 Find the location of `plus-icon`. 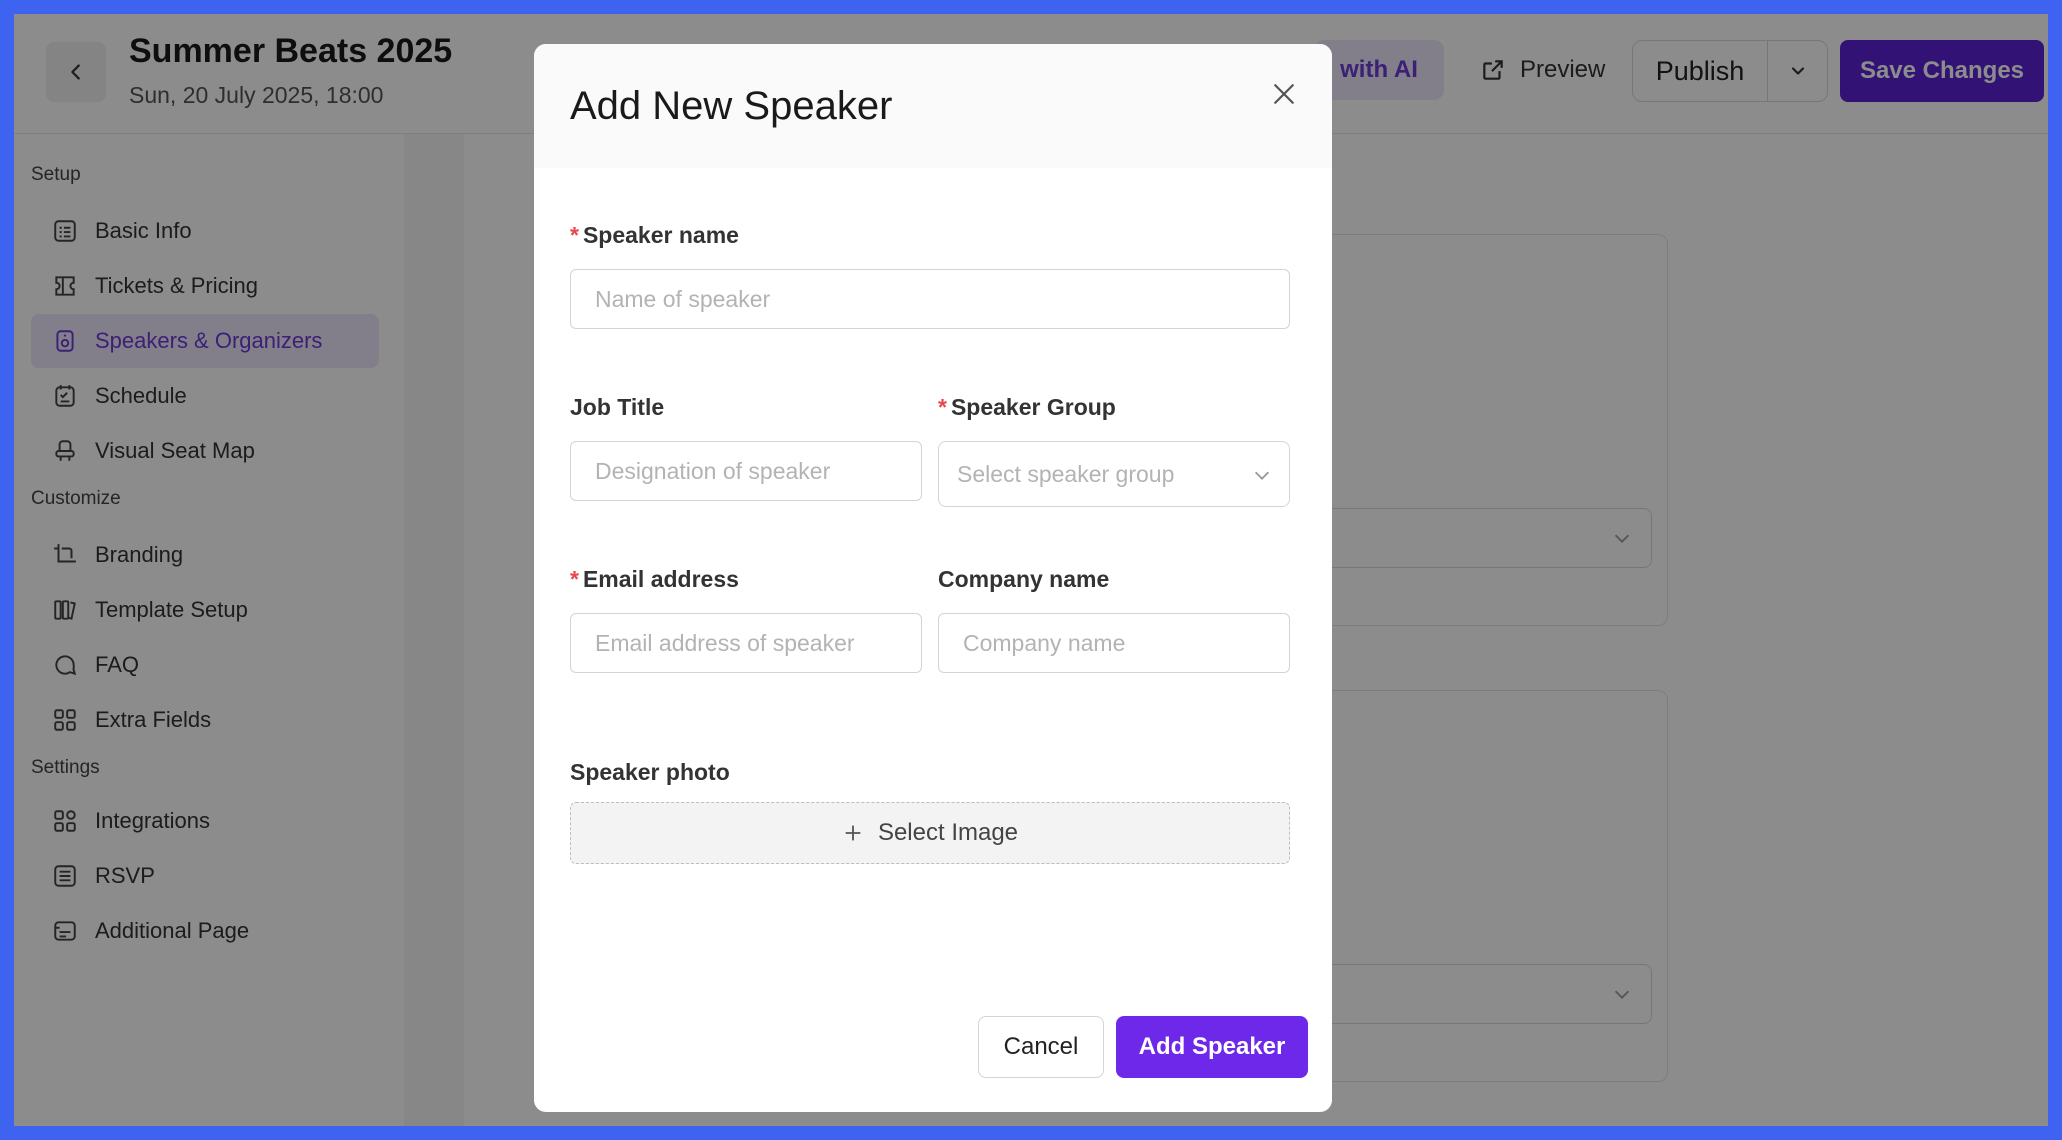

plus-icon is located at coordinates (853, 833).